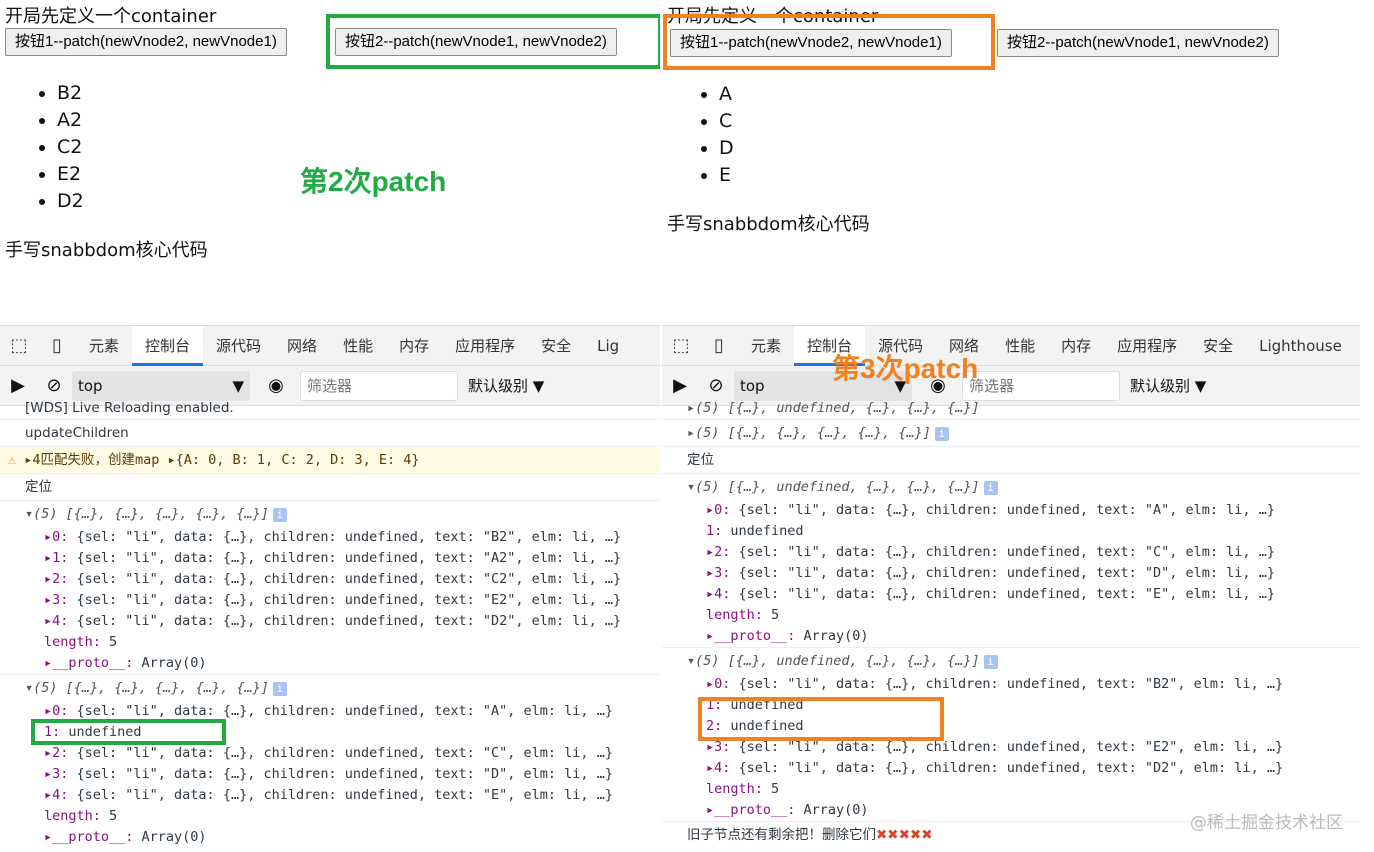  I want to click on console-row: ▸(5) [{…}, undefined, {…}, {…}, {…}], so click(1011, 408).